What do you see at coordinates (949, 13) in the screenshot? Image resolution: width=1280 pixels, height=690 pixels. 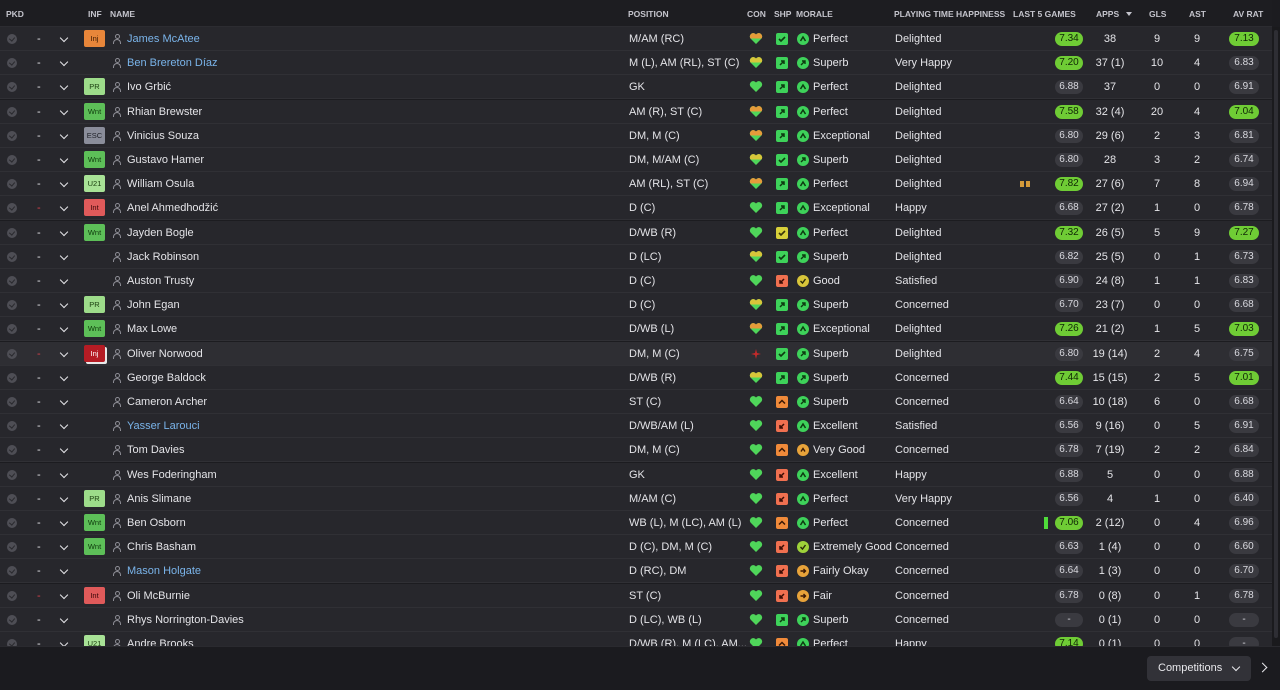 I see `col-playing-time-happiness: PLAYING TIME HAPPINESS` at bounding box center [949, 13].